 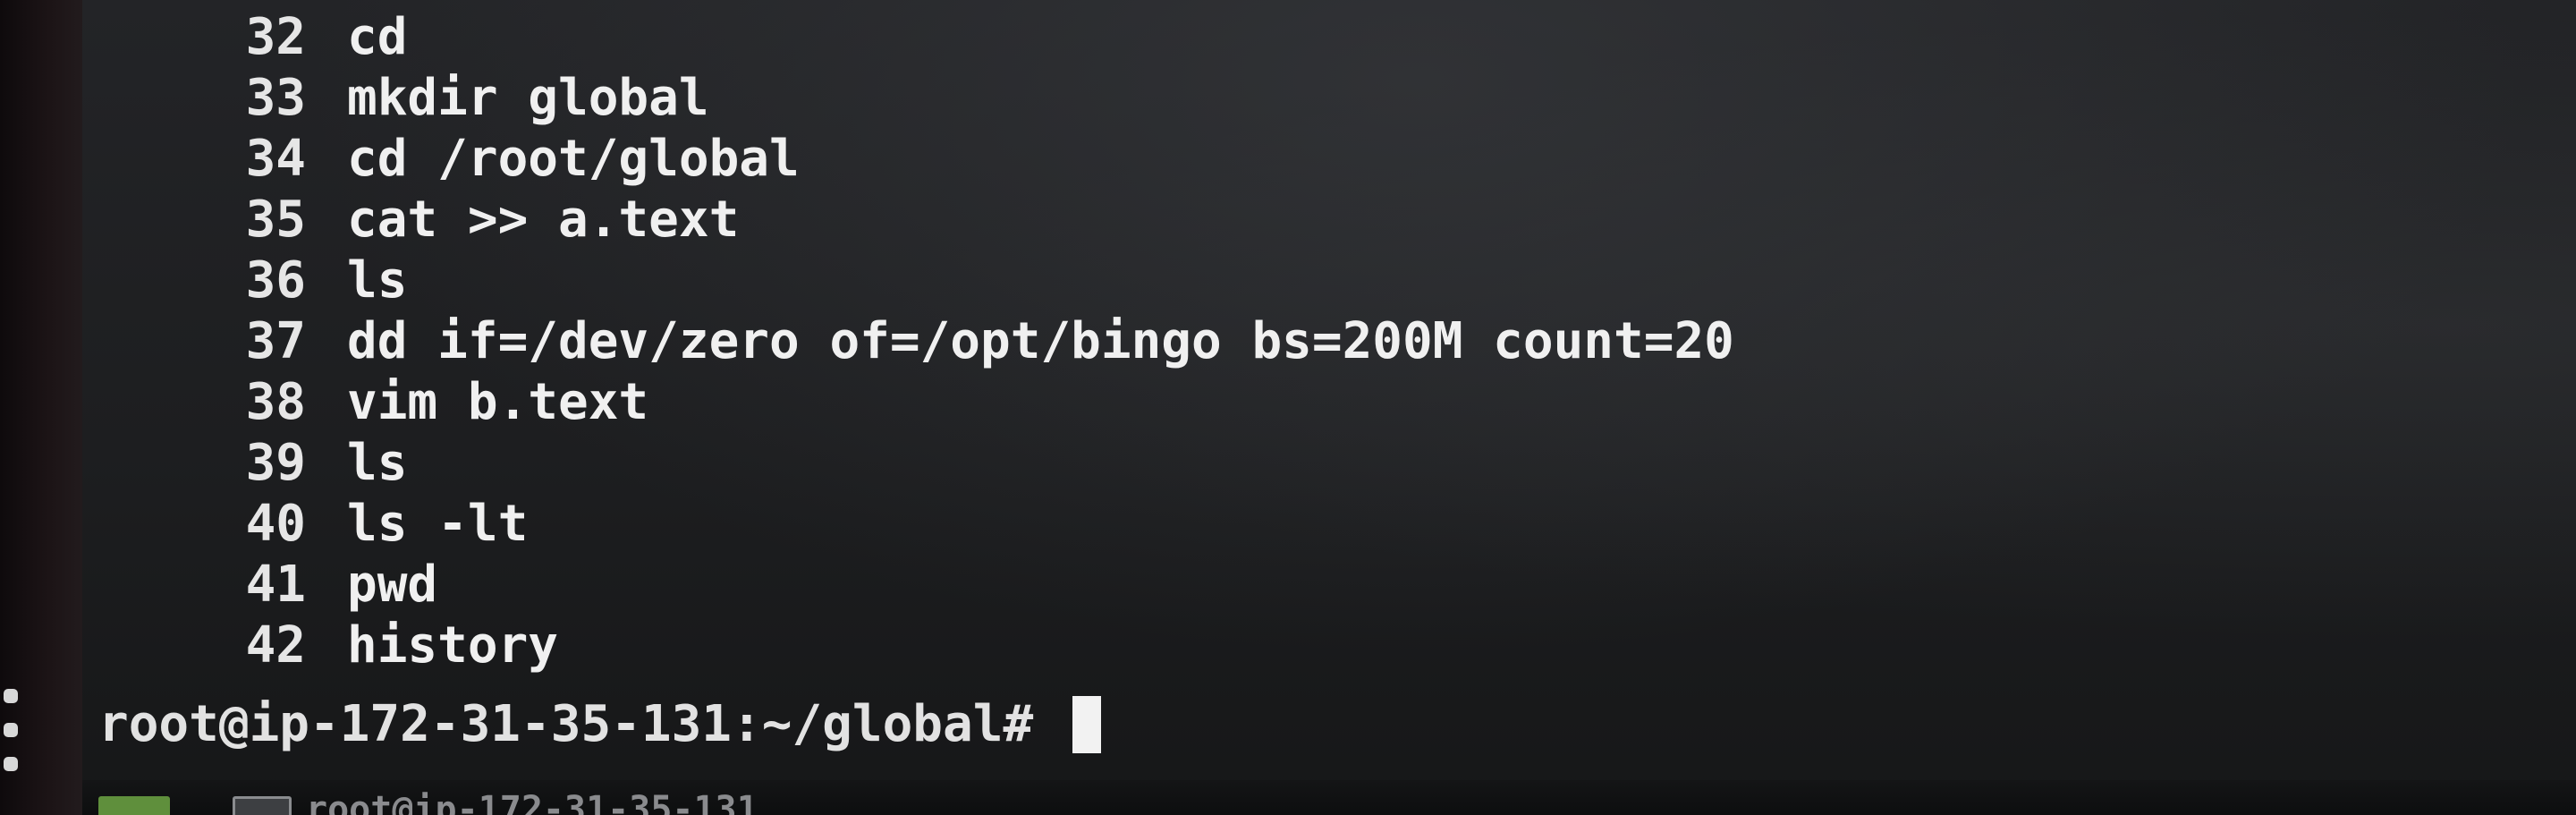 I want to click on terminal-icon, so click(x=262, y=805).